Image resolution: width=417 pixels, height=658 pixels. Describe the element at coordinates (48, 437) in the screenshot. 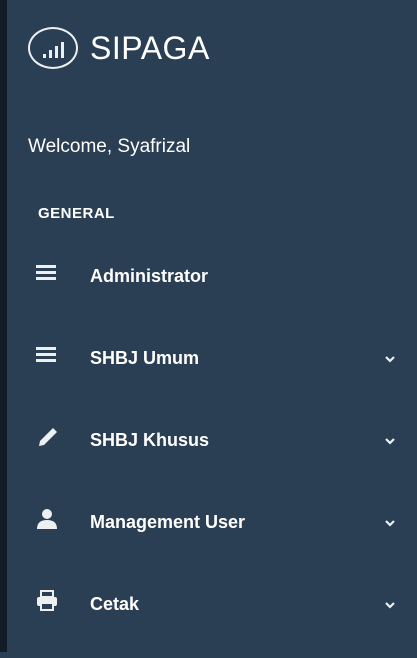

I see `pencil-icon` at that location.